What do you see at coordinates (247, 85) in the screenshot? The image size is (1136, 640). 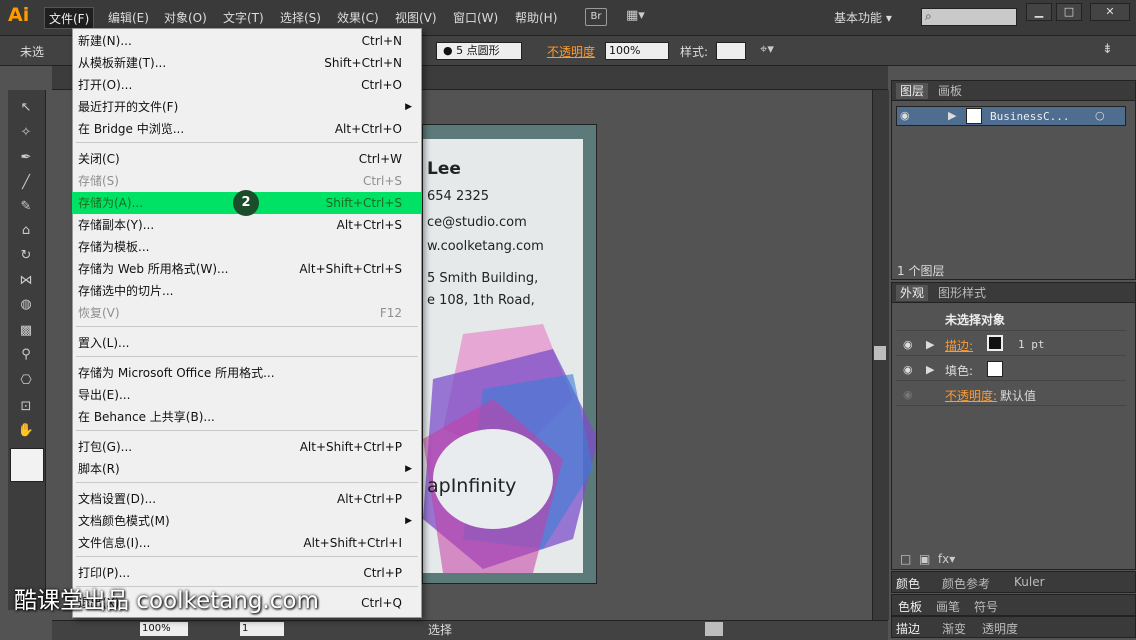 I see `file-menu-item: 打开(O)... Ctrl+O` at bounding box center [247, 85].